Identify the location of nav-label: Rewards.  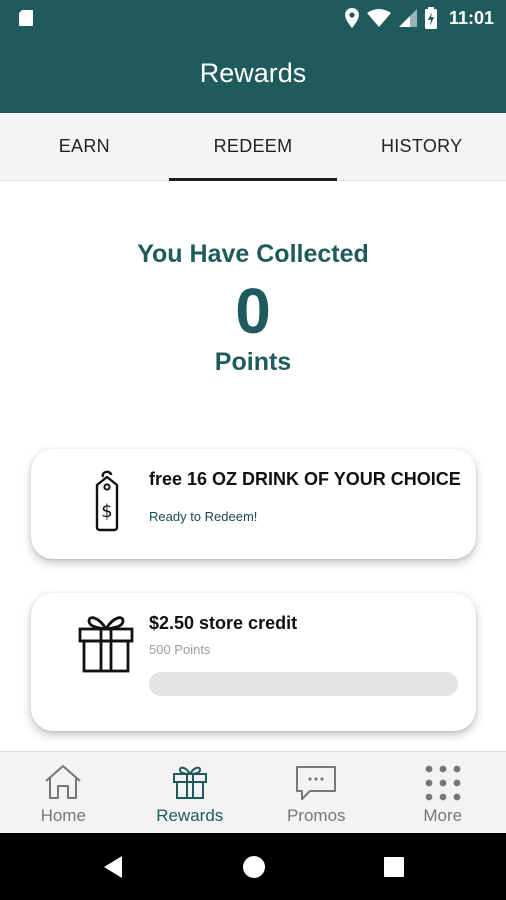
(190, 815).